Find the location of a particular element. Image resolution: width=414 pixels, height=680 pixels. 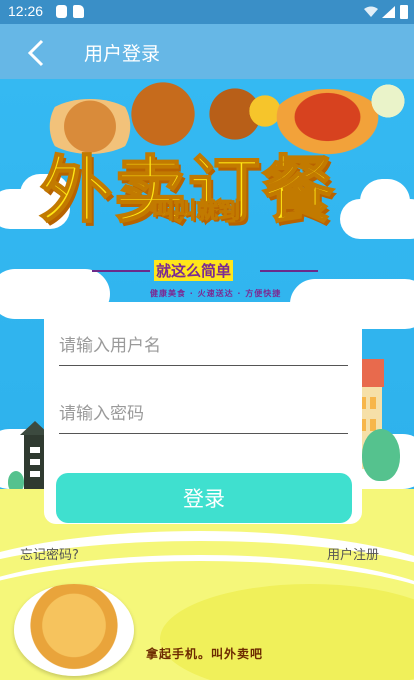

register-link: 用户注册 is located at coordinates (353, 553).